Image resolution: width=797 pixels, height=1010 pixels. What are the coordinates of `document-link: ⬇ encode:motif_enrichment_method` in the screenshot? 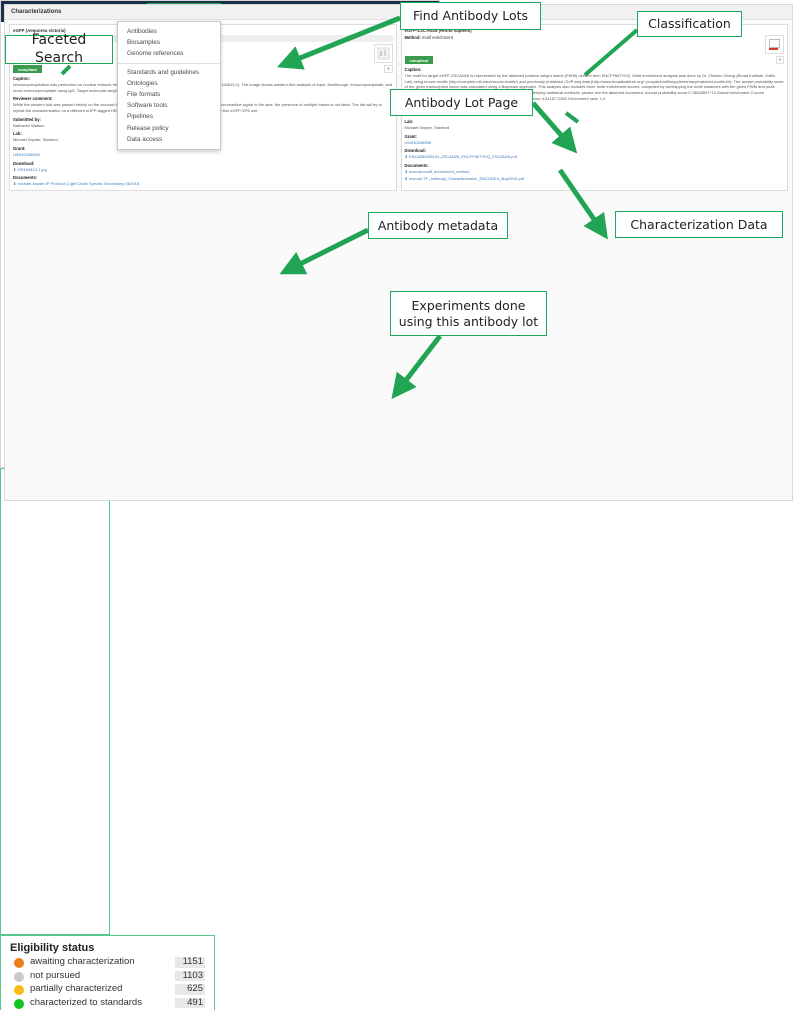 It's located at (595, 172).